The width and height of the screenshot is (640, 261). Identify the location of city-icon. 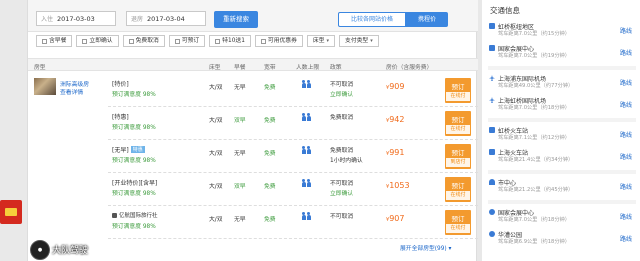
(492, 182).